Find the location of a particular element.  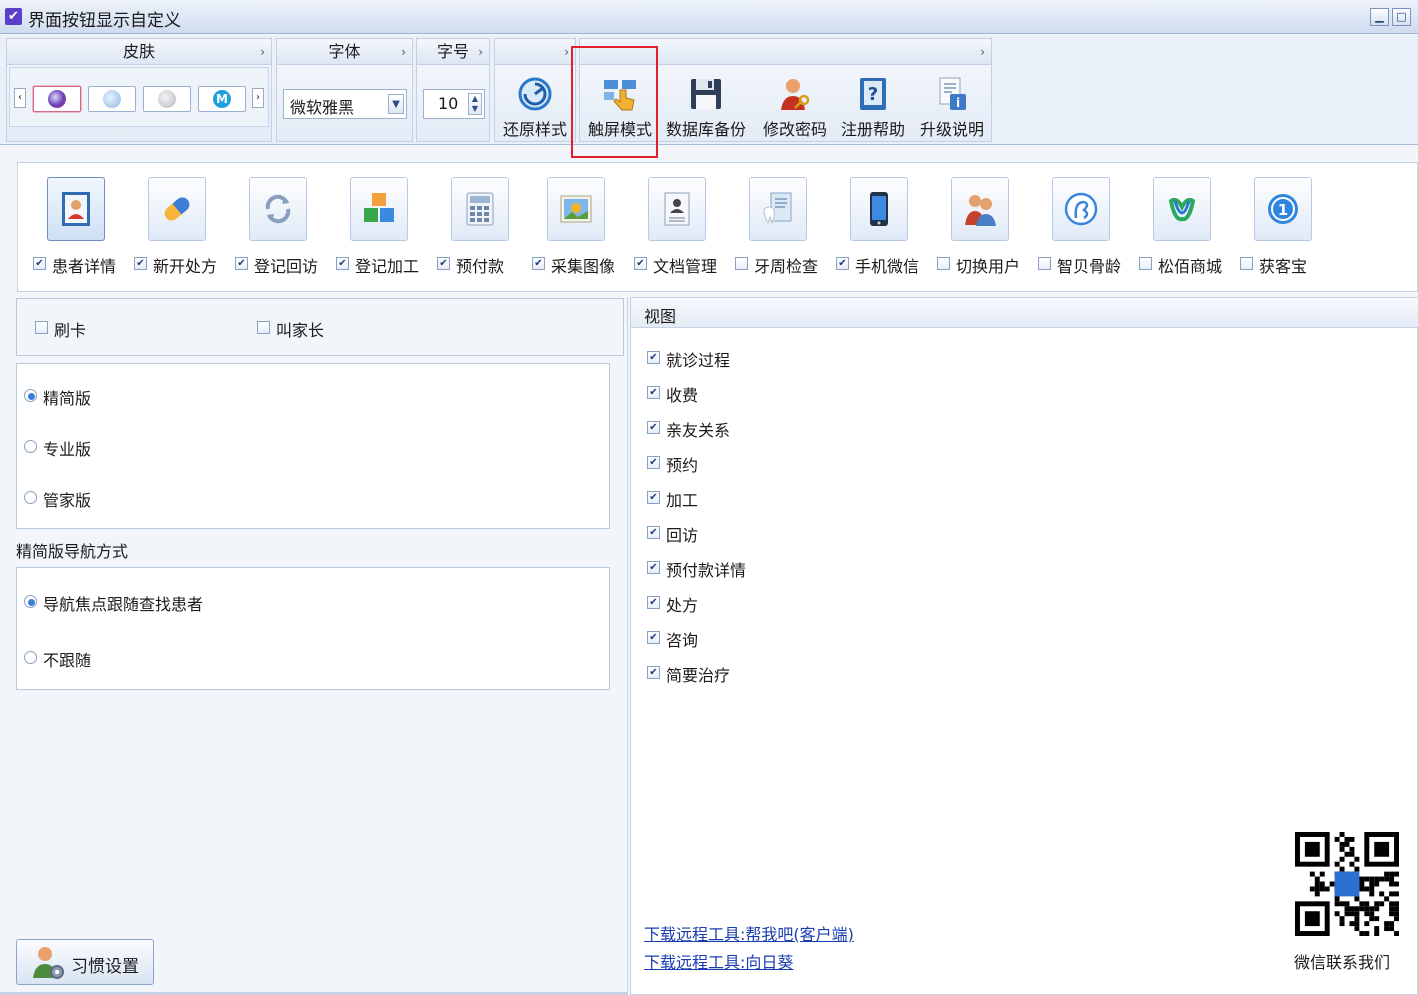

help-book-icon: ? is located at coordinates (873, 94).